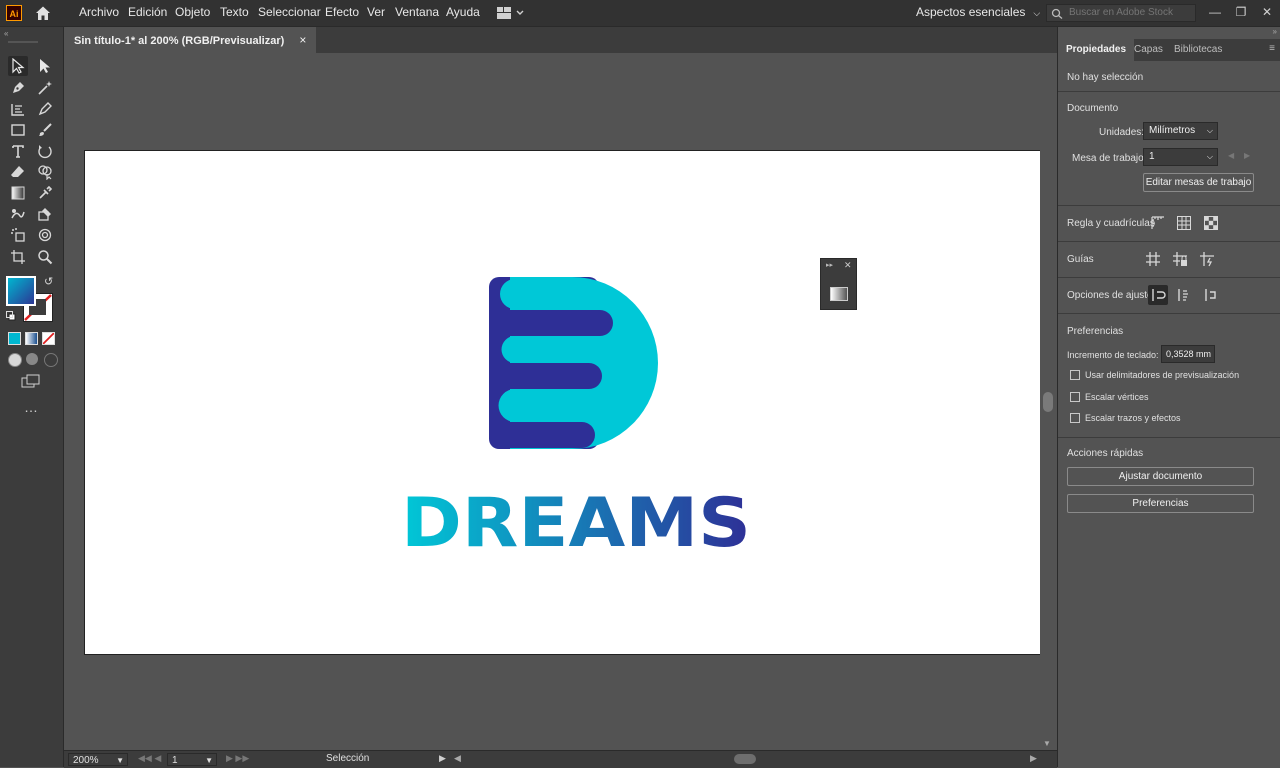  What do you see at coordinates (18, 193) in the screenshot?
I see `gradient-tool-icon` at bounding box center [18, 193].